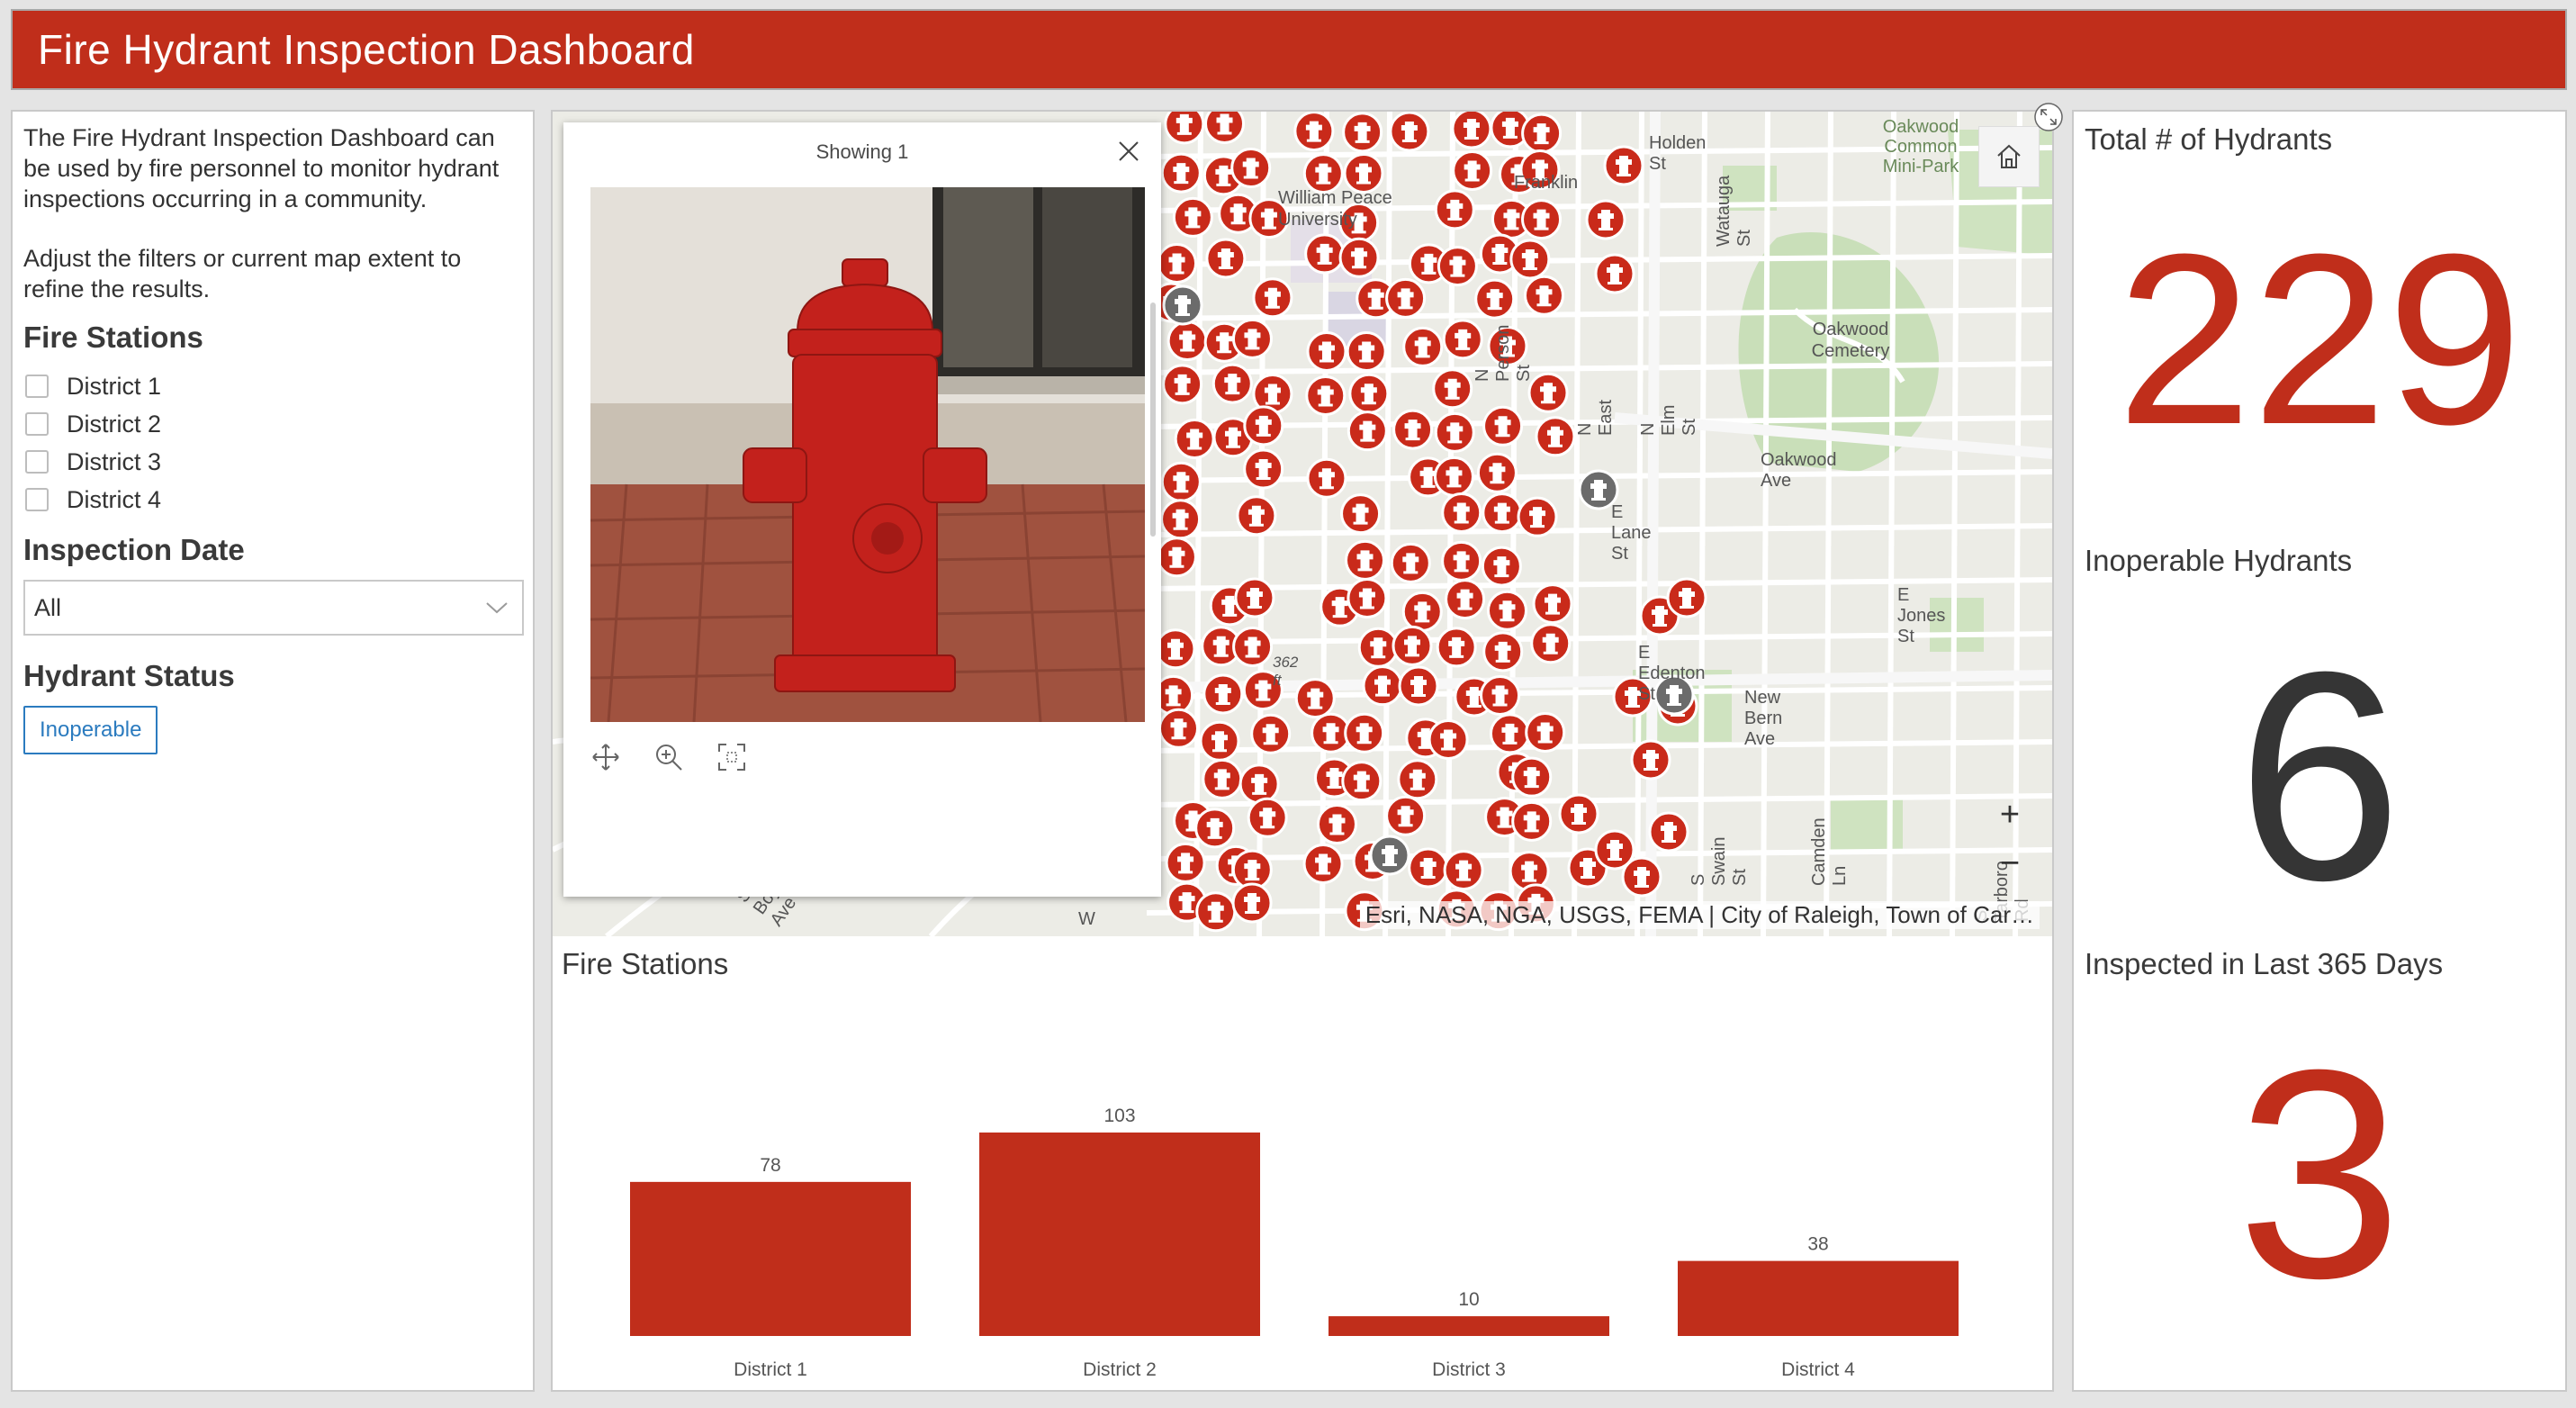 Image resolution: width=2576 pixels, height=1408 pixels. I want to click on inspection-date-select: All, so click(273, 608).